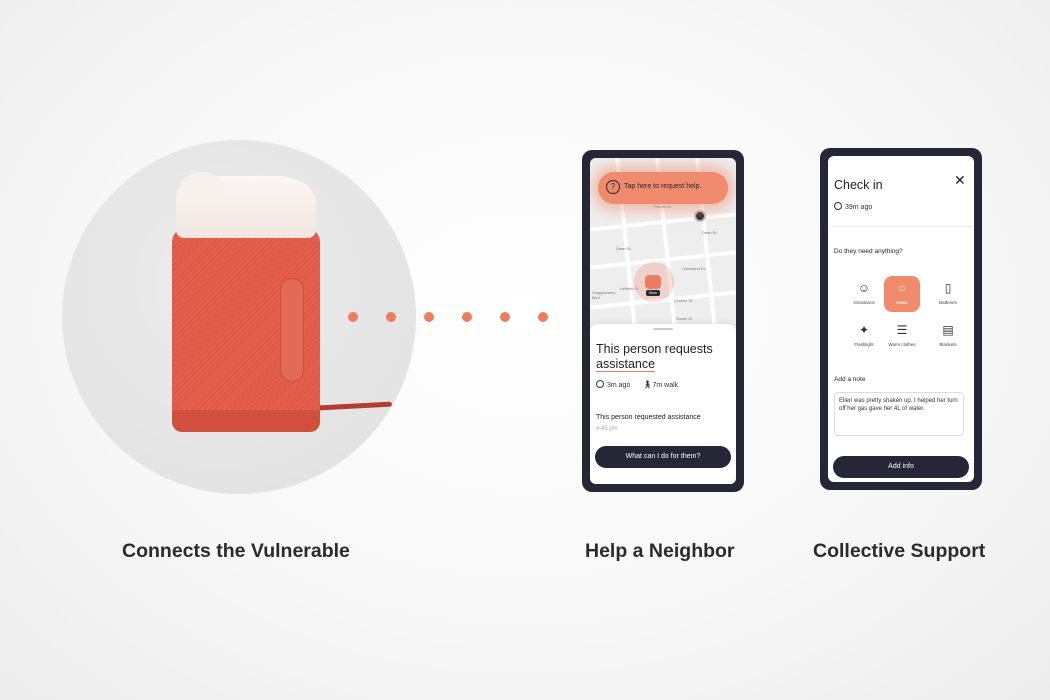 This screenshot has width=1050, height=700. What do you see at coordinates (948, 302) in the screenshot?
I see `option-label: Batteries` at bounding box center [948, 302].